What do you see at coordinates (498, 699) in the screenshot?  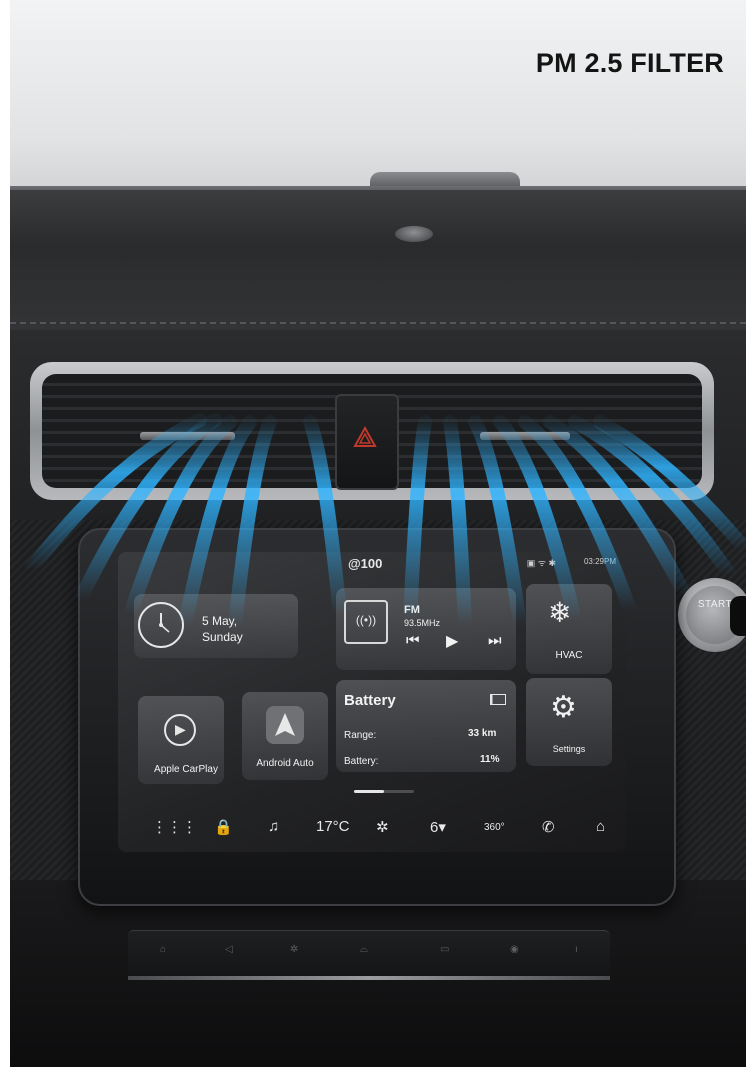 I see `battery-level-icon` at bounding box center [498, 699].